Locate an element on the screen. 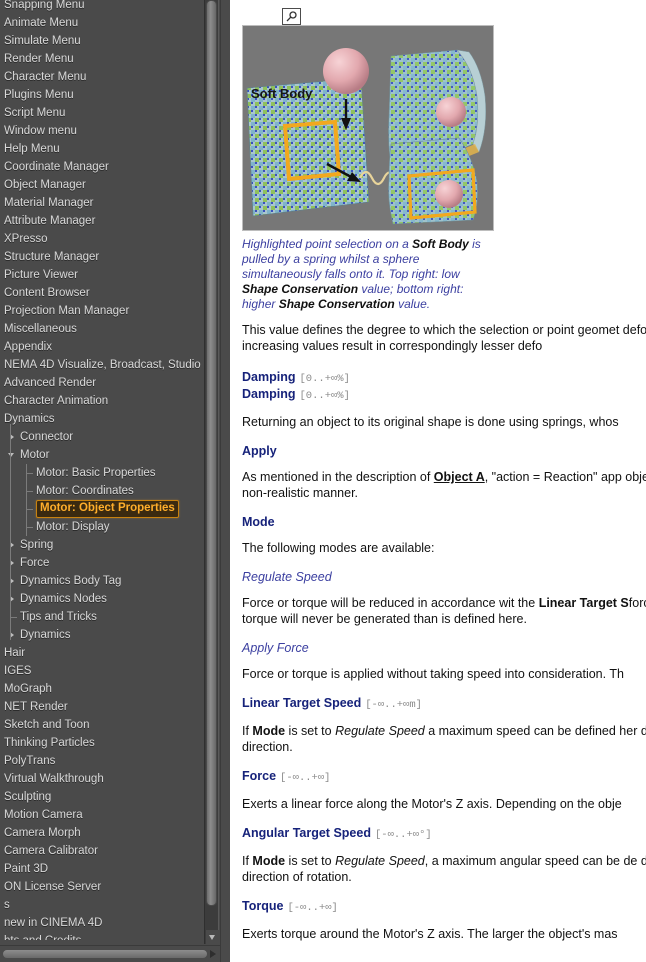 The height and width of the screenshot is (962, 646). sidebar-horizontal-scrollbar is located at coordinates (111, 953).